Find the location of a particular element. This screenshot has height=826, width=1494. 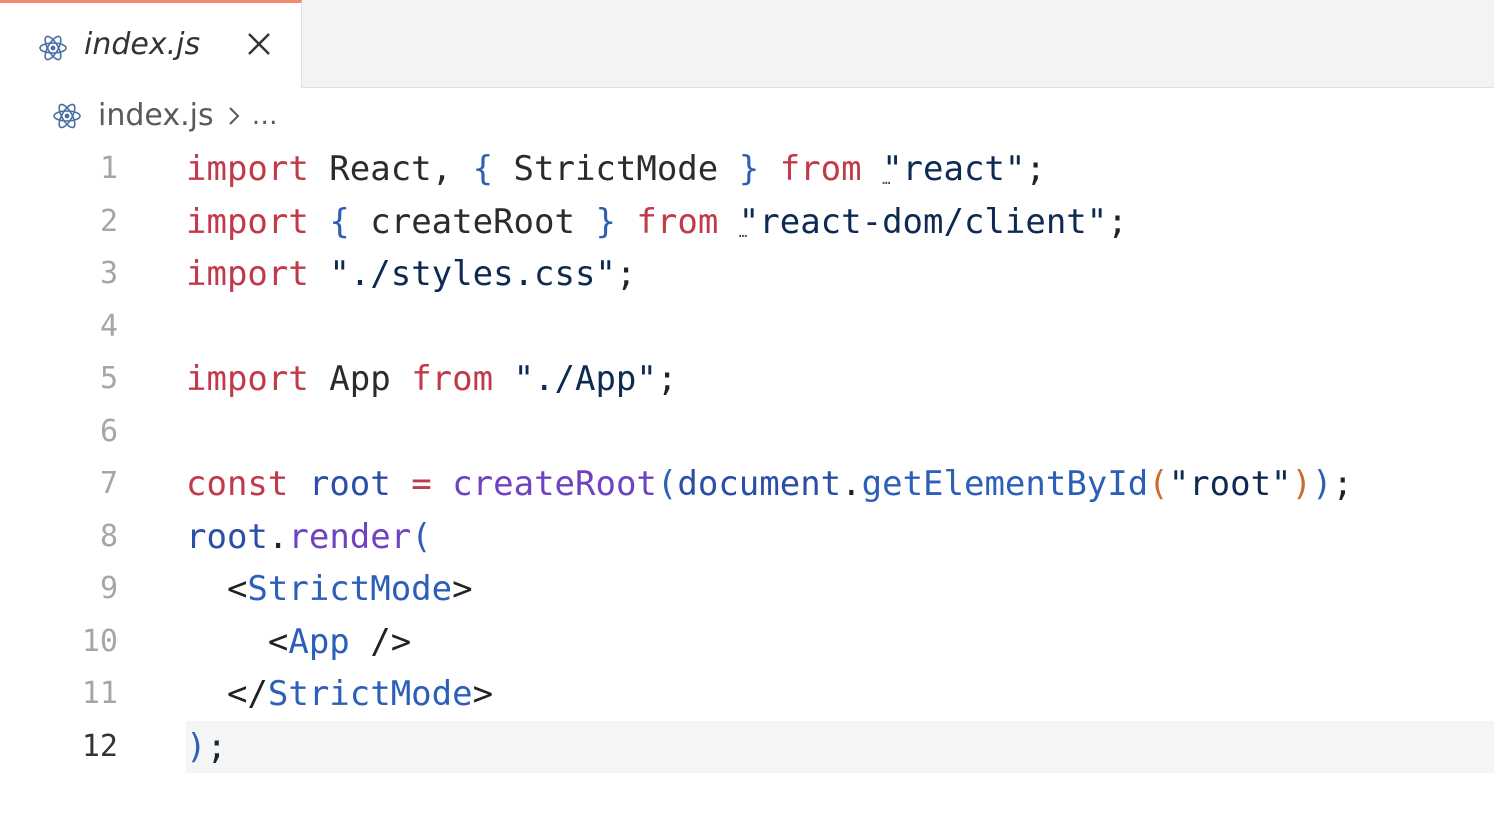

close-icon is located at coordinates (259, 44).